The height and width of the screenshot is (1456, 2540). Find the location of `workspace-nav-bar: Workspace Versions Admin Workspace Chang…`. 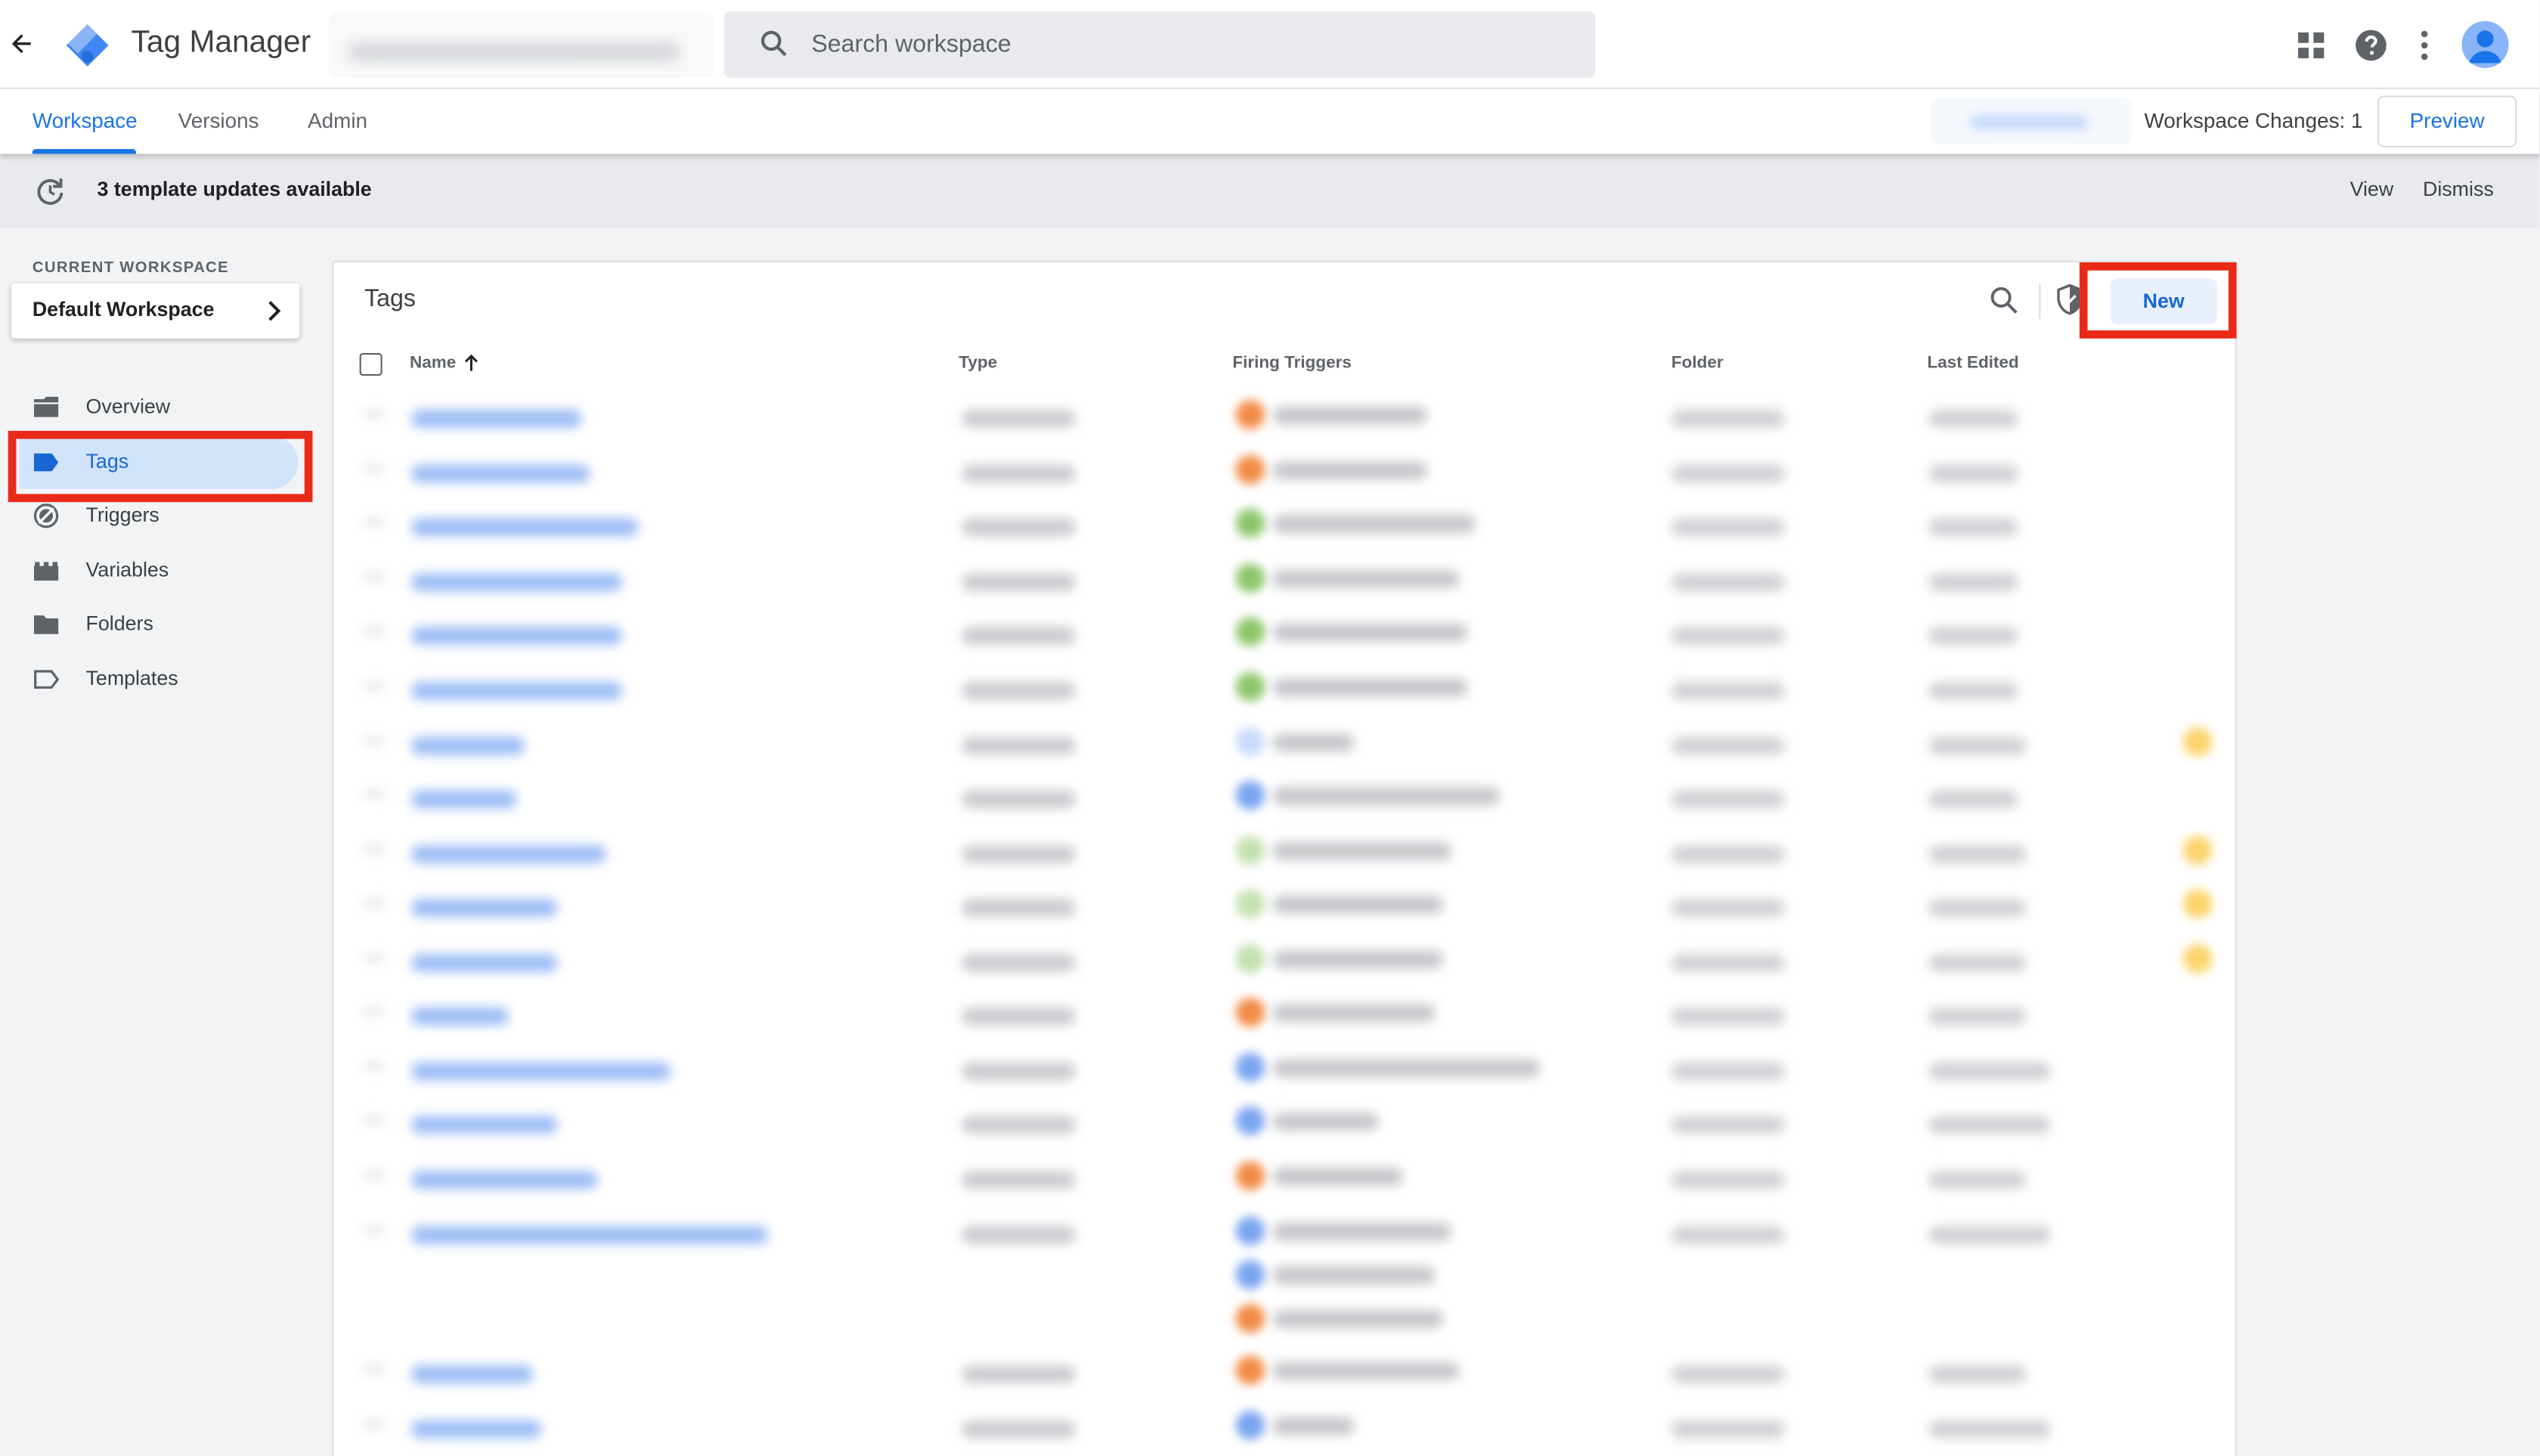

workspace-nav-bar: Workspace Versions Admin Workspace Chang… is located at coordinates (1270, 121).